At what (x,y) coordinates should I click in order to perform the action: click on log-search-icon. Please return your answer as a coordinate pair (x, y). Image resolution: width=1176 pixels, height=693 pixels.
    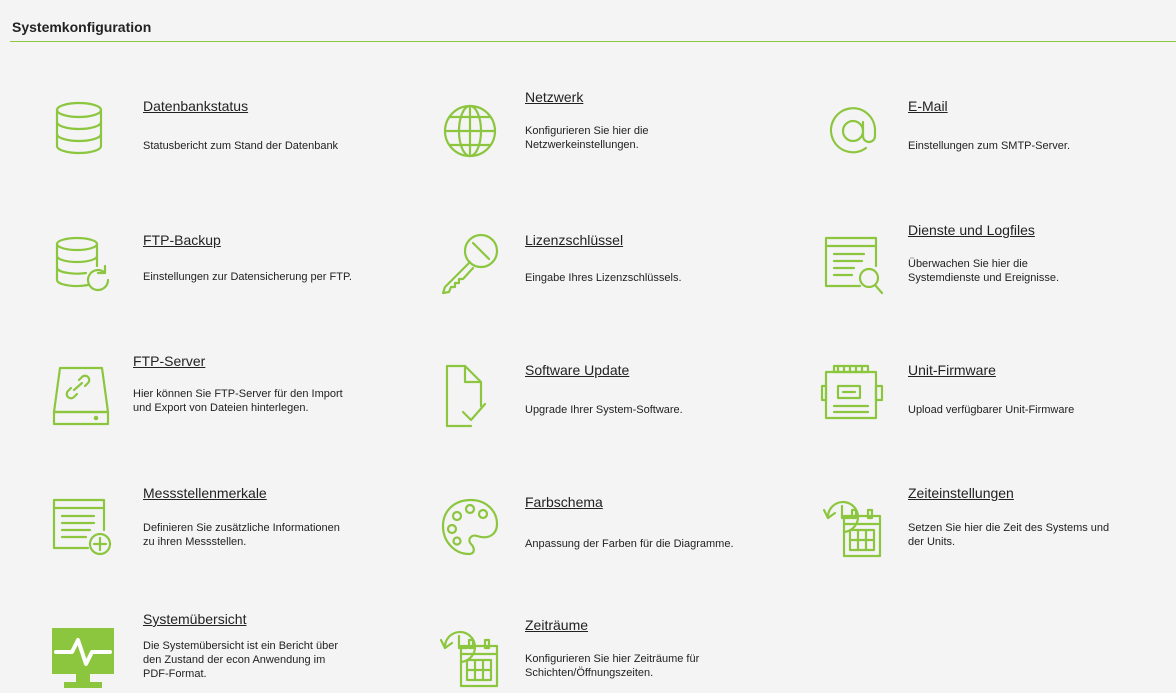
    Looking at the image, I should click on (853, 265).